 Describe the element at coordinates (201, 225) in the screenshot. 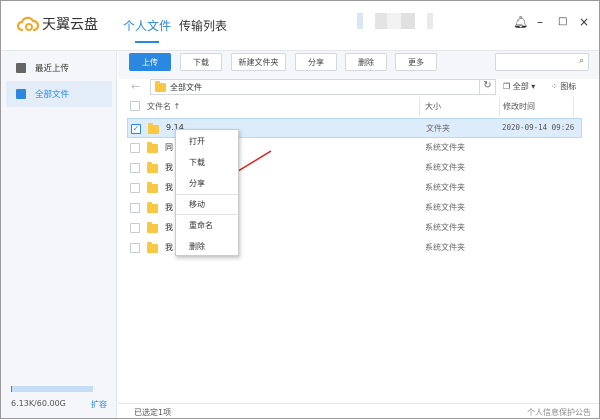

I see `menu-item-rename: 重命名` at that location.